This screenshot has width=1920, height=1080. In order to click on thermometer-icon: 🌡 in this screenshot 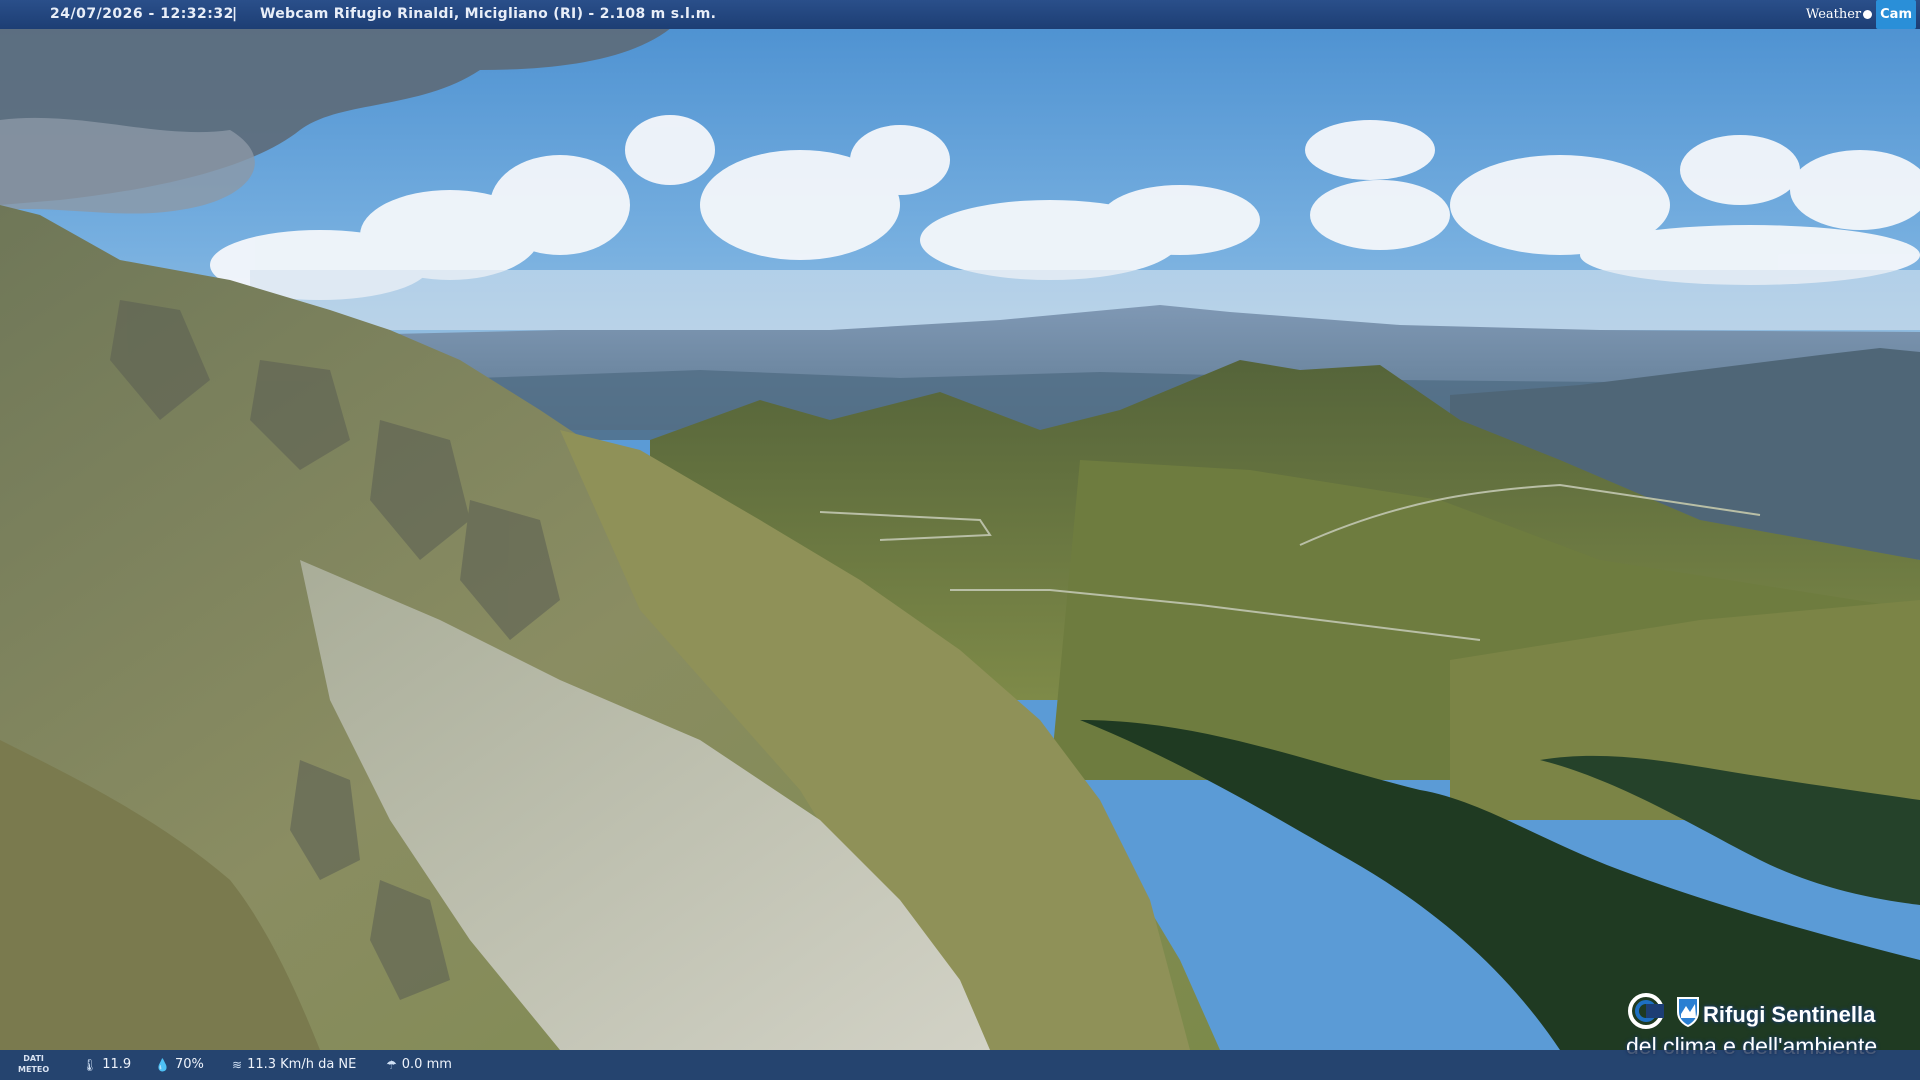, I will do `click(90, 1065)`.